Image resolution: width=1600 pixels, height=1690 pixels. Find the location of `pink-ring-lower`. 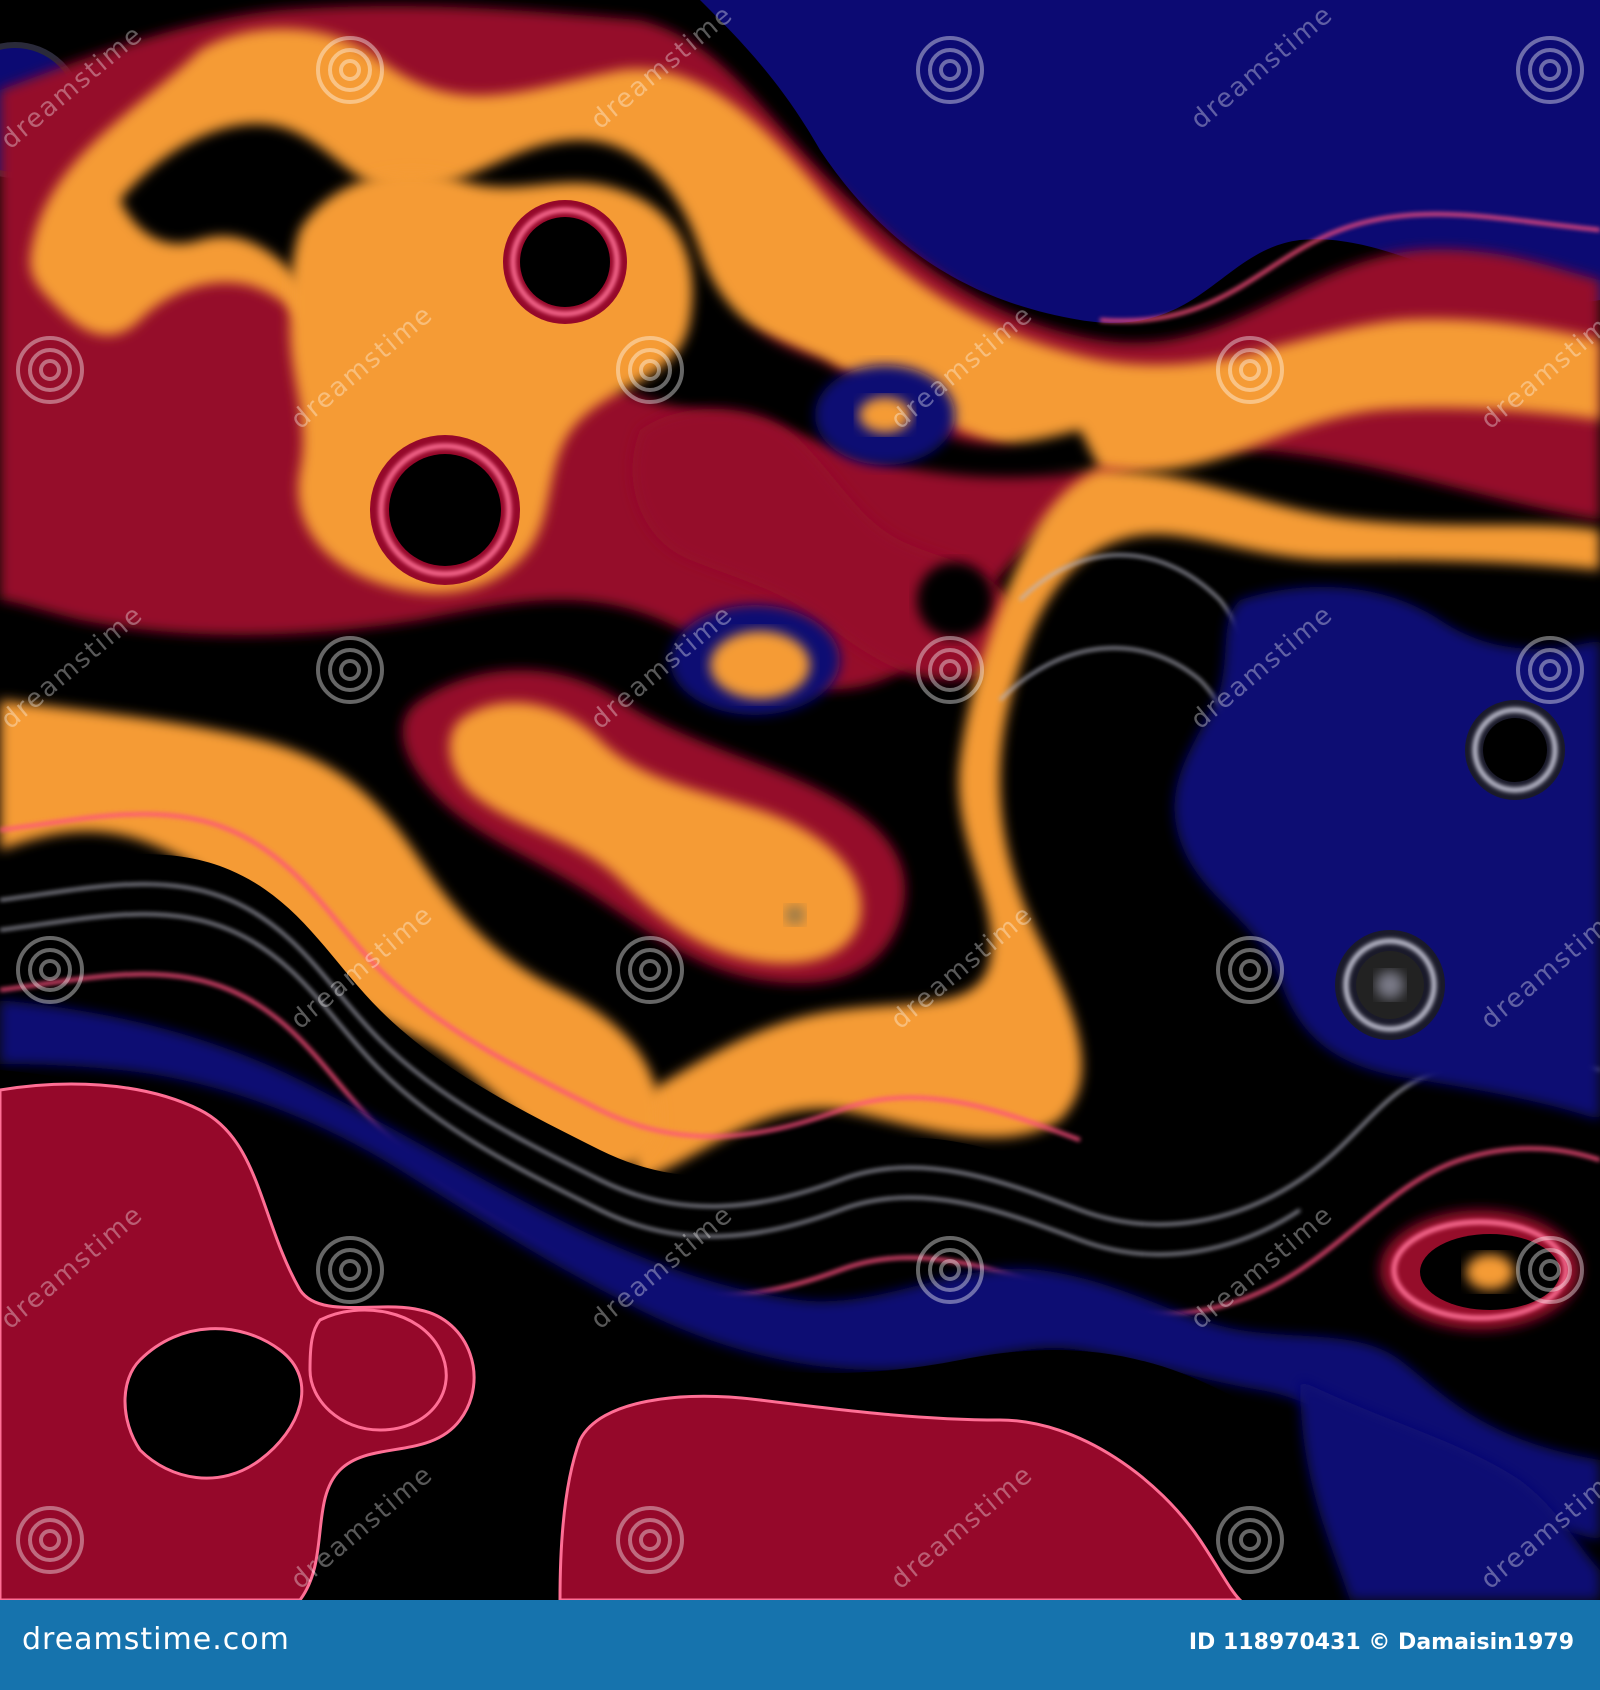

pink-ring-lower is located at coordinates (445, 510).